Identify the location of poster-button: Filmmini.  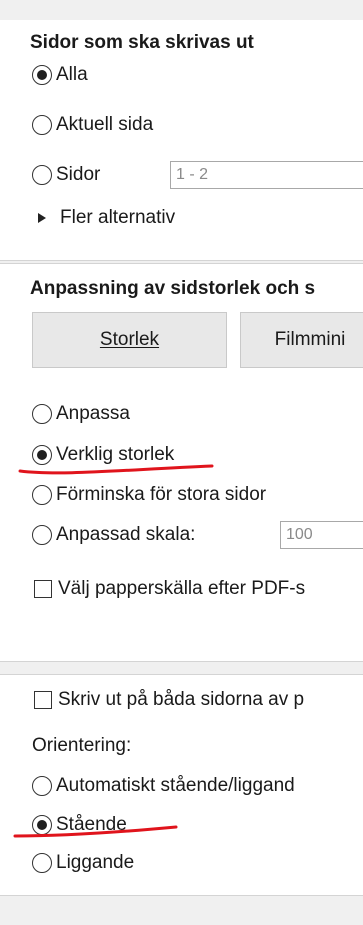
(301, 340).